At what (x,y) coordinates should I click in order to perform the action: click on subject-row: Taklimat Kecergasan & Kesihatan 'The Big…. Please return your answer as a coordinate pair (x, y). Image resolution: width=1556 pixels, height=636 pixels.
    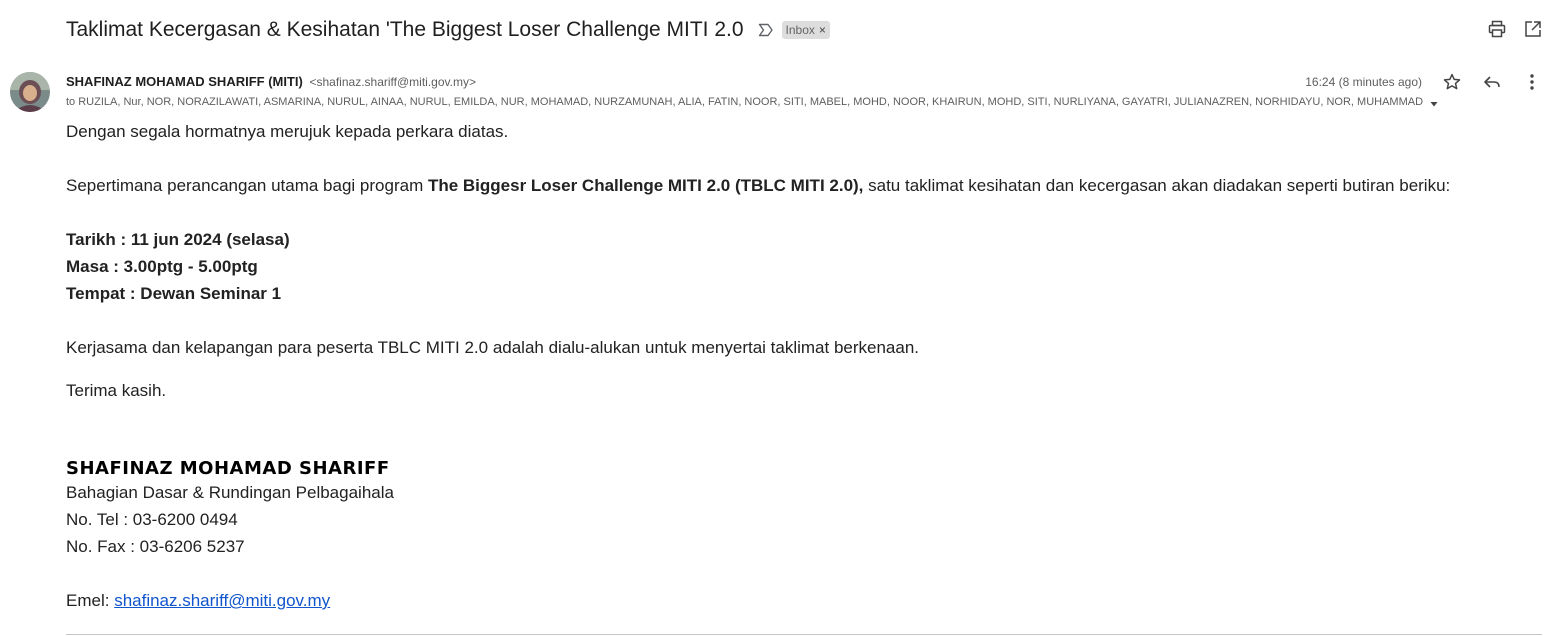
    Looking at the image, I should click on (448, 30).